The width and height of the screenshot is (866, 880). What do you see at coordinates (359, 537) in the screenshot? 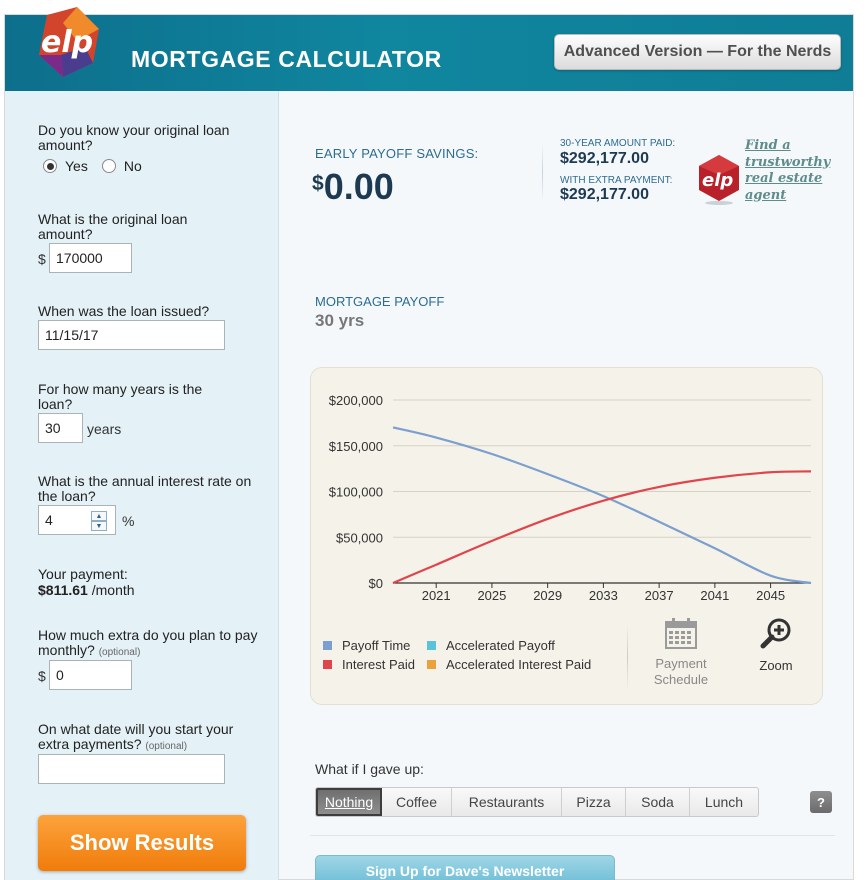
I see `y-tick-label: $50,000` at bounding box center [359, 537].